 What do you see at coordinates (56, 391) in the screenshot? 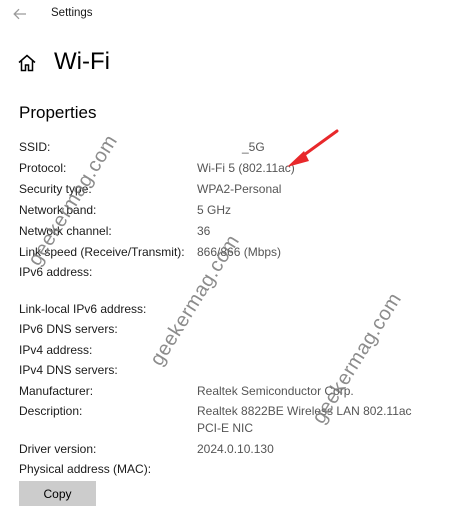
I see `manufacturer-label: Manufacturer:` at bounding box center [56, 391].